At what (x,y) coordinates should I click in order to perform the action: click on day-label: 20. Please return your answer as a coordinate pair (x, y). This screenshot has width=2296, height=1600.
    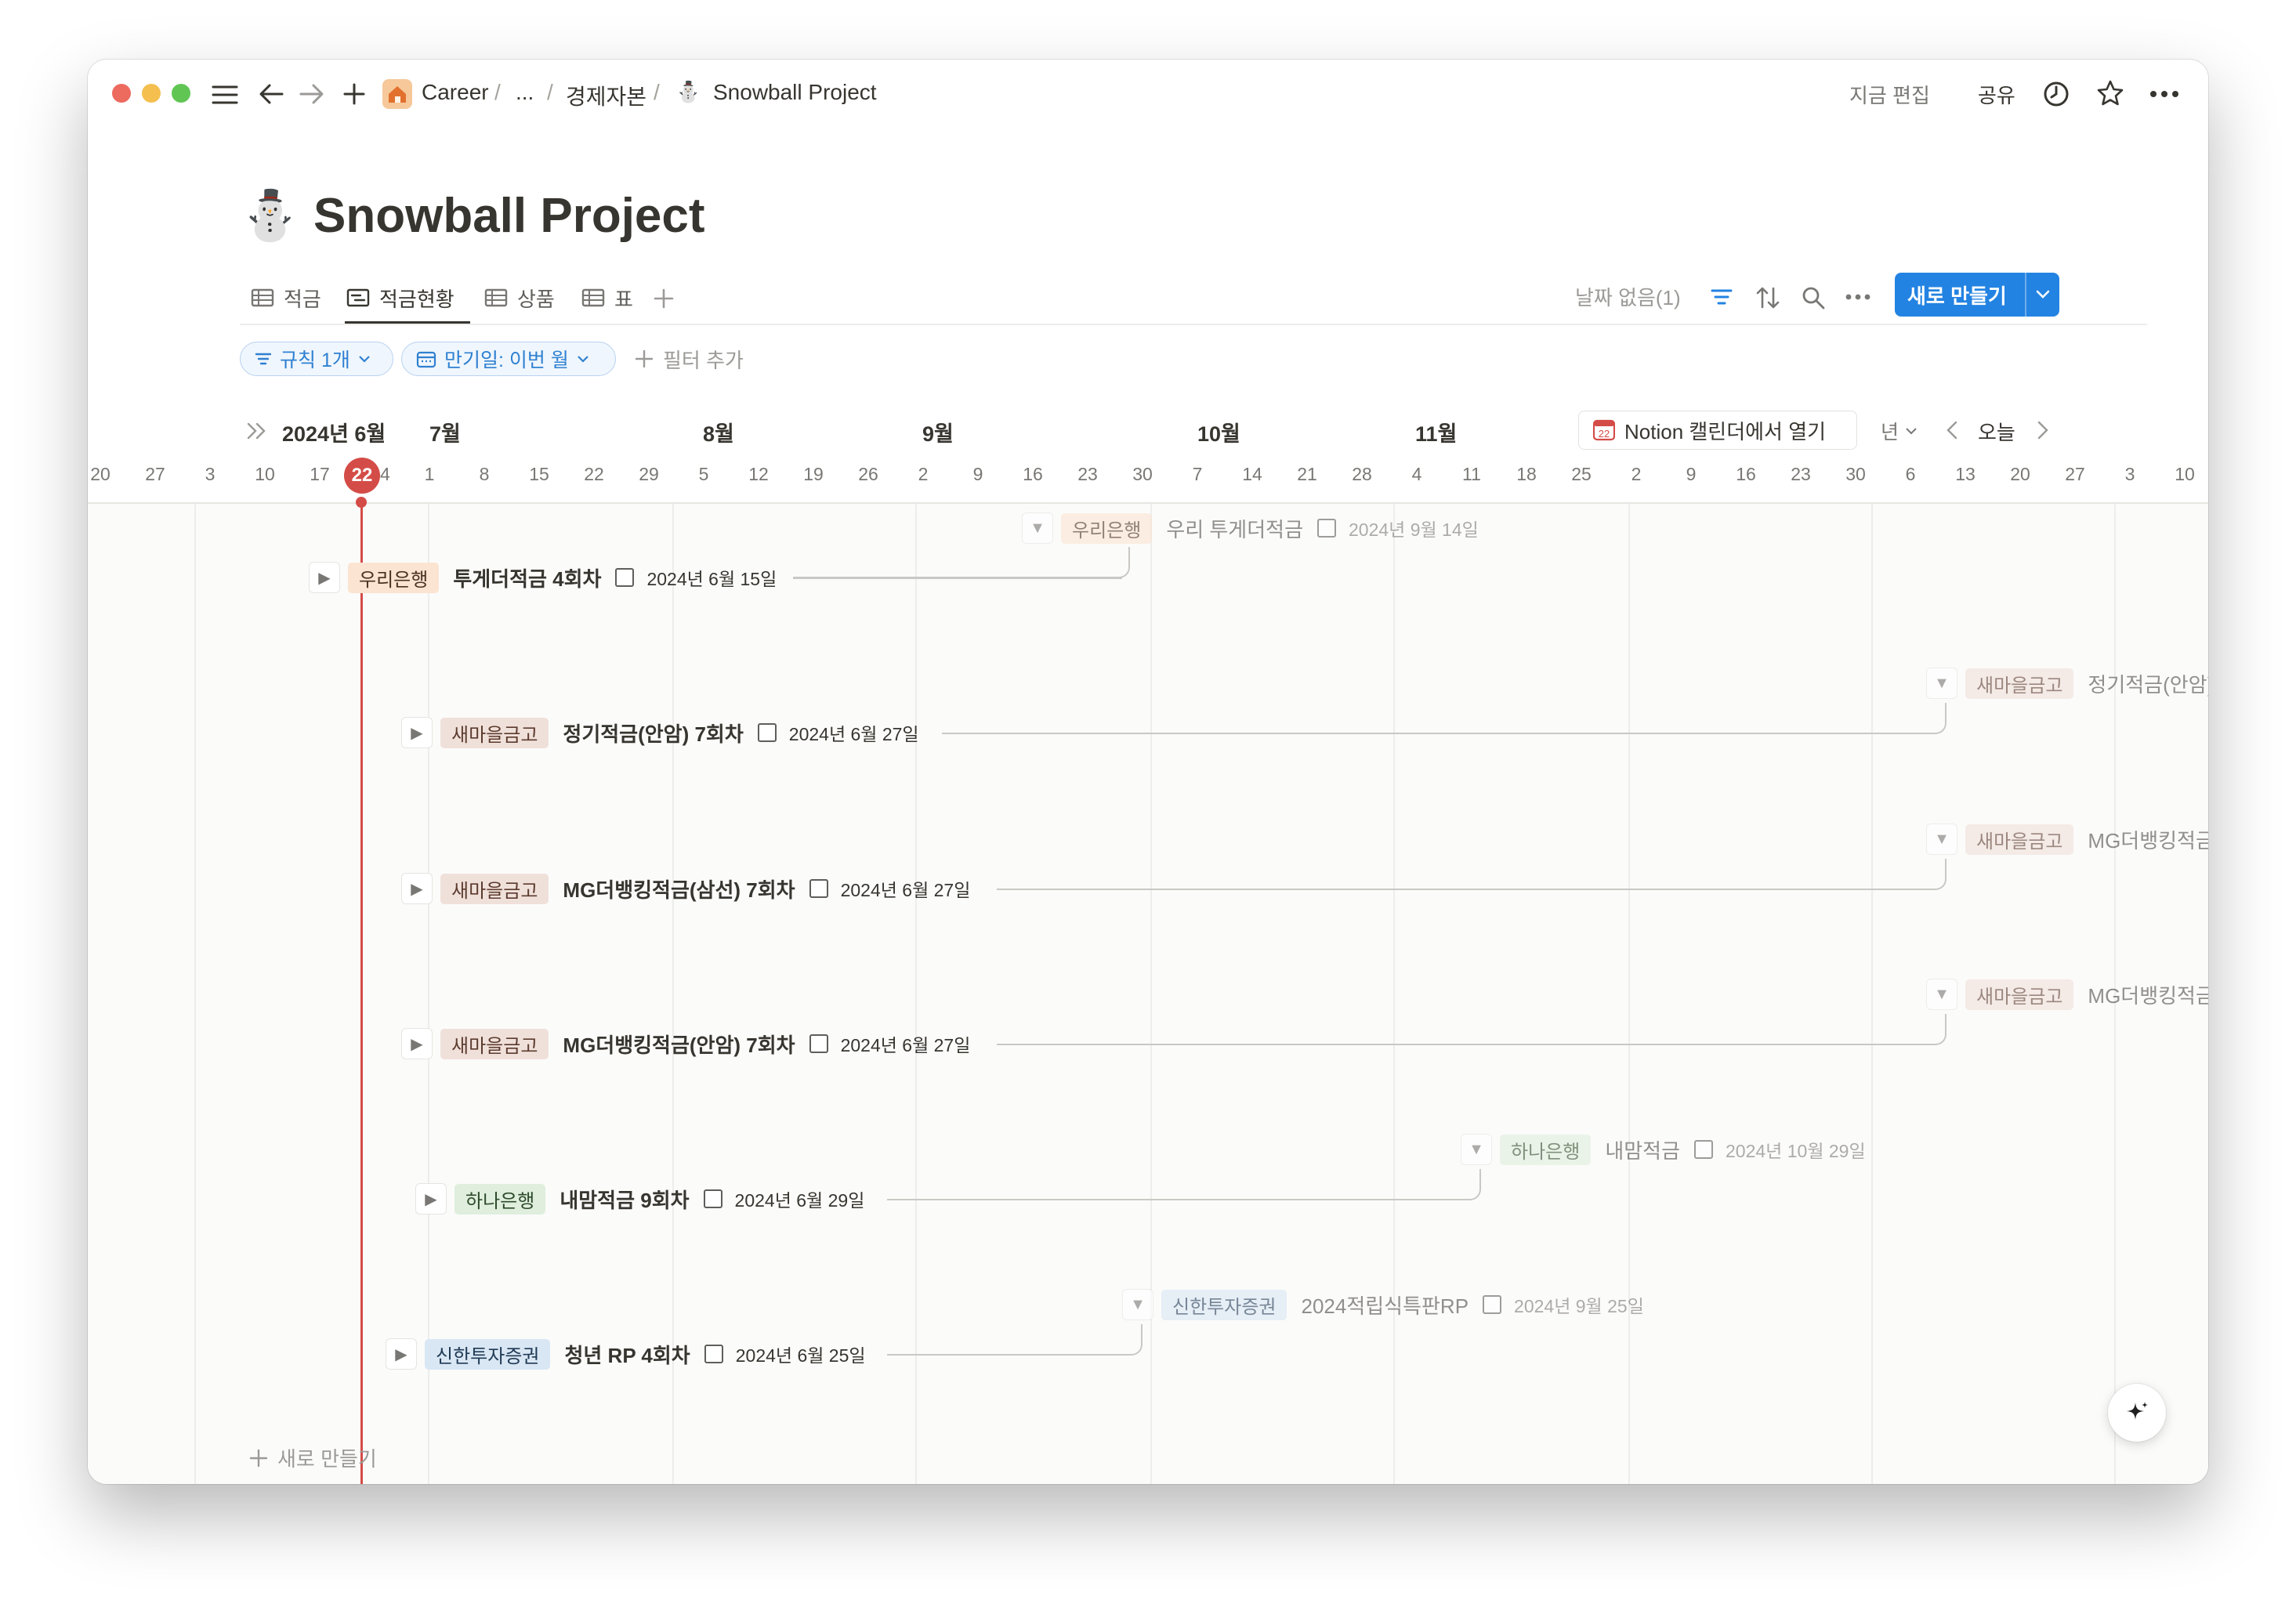
    Looking at the image, I should click on (100, 474).